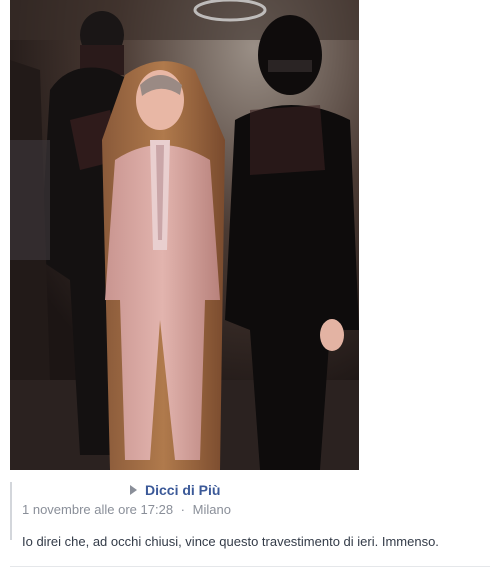  What do you see at coordinates (250, 566) in the screenshot?
I see `bottom-divider` at bounding box center [250, 566].